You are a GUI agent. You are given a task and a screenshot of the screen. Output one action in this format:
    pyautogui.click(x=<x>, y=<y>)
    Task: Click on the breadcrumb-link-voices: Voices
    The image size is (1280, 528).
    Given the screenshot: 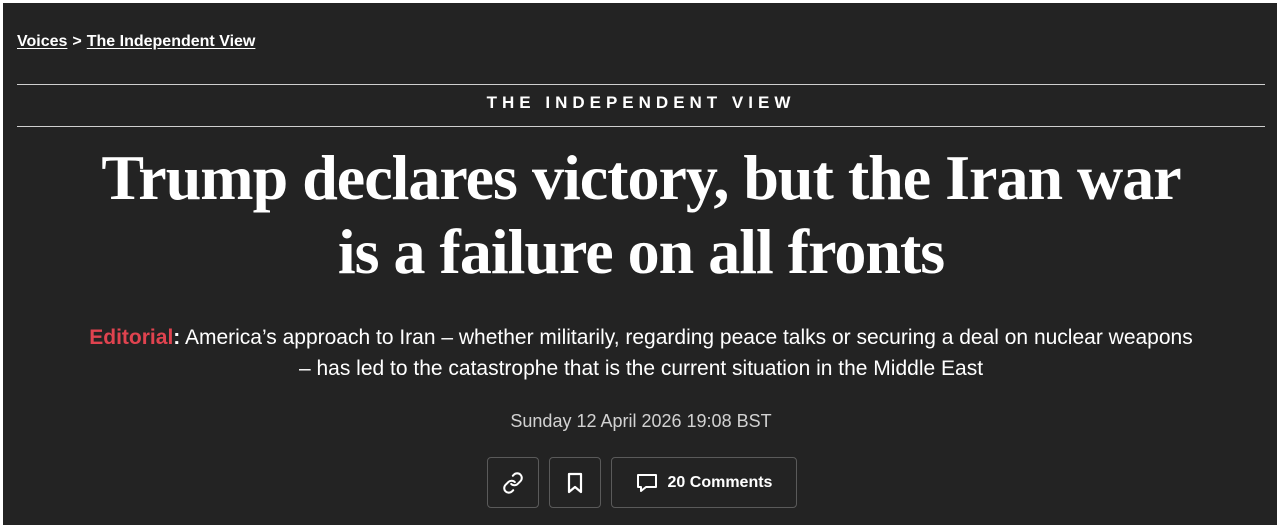 What is the action you would take?
    pyautogui.click(x=42, y=42)
    